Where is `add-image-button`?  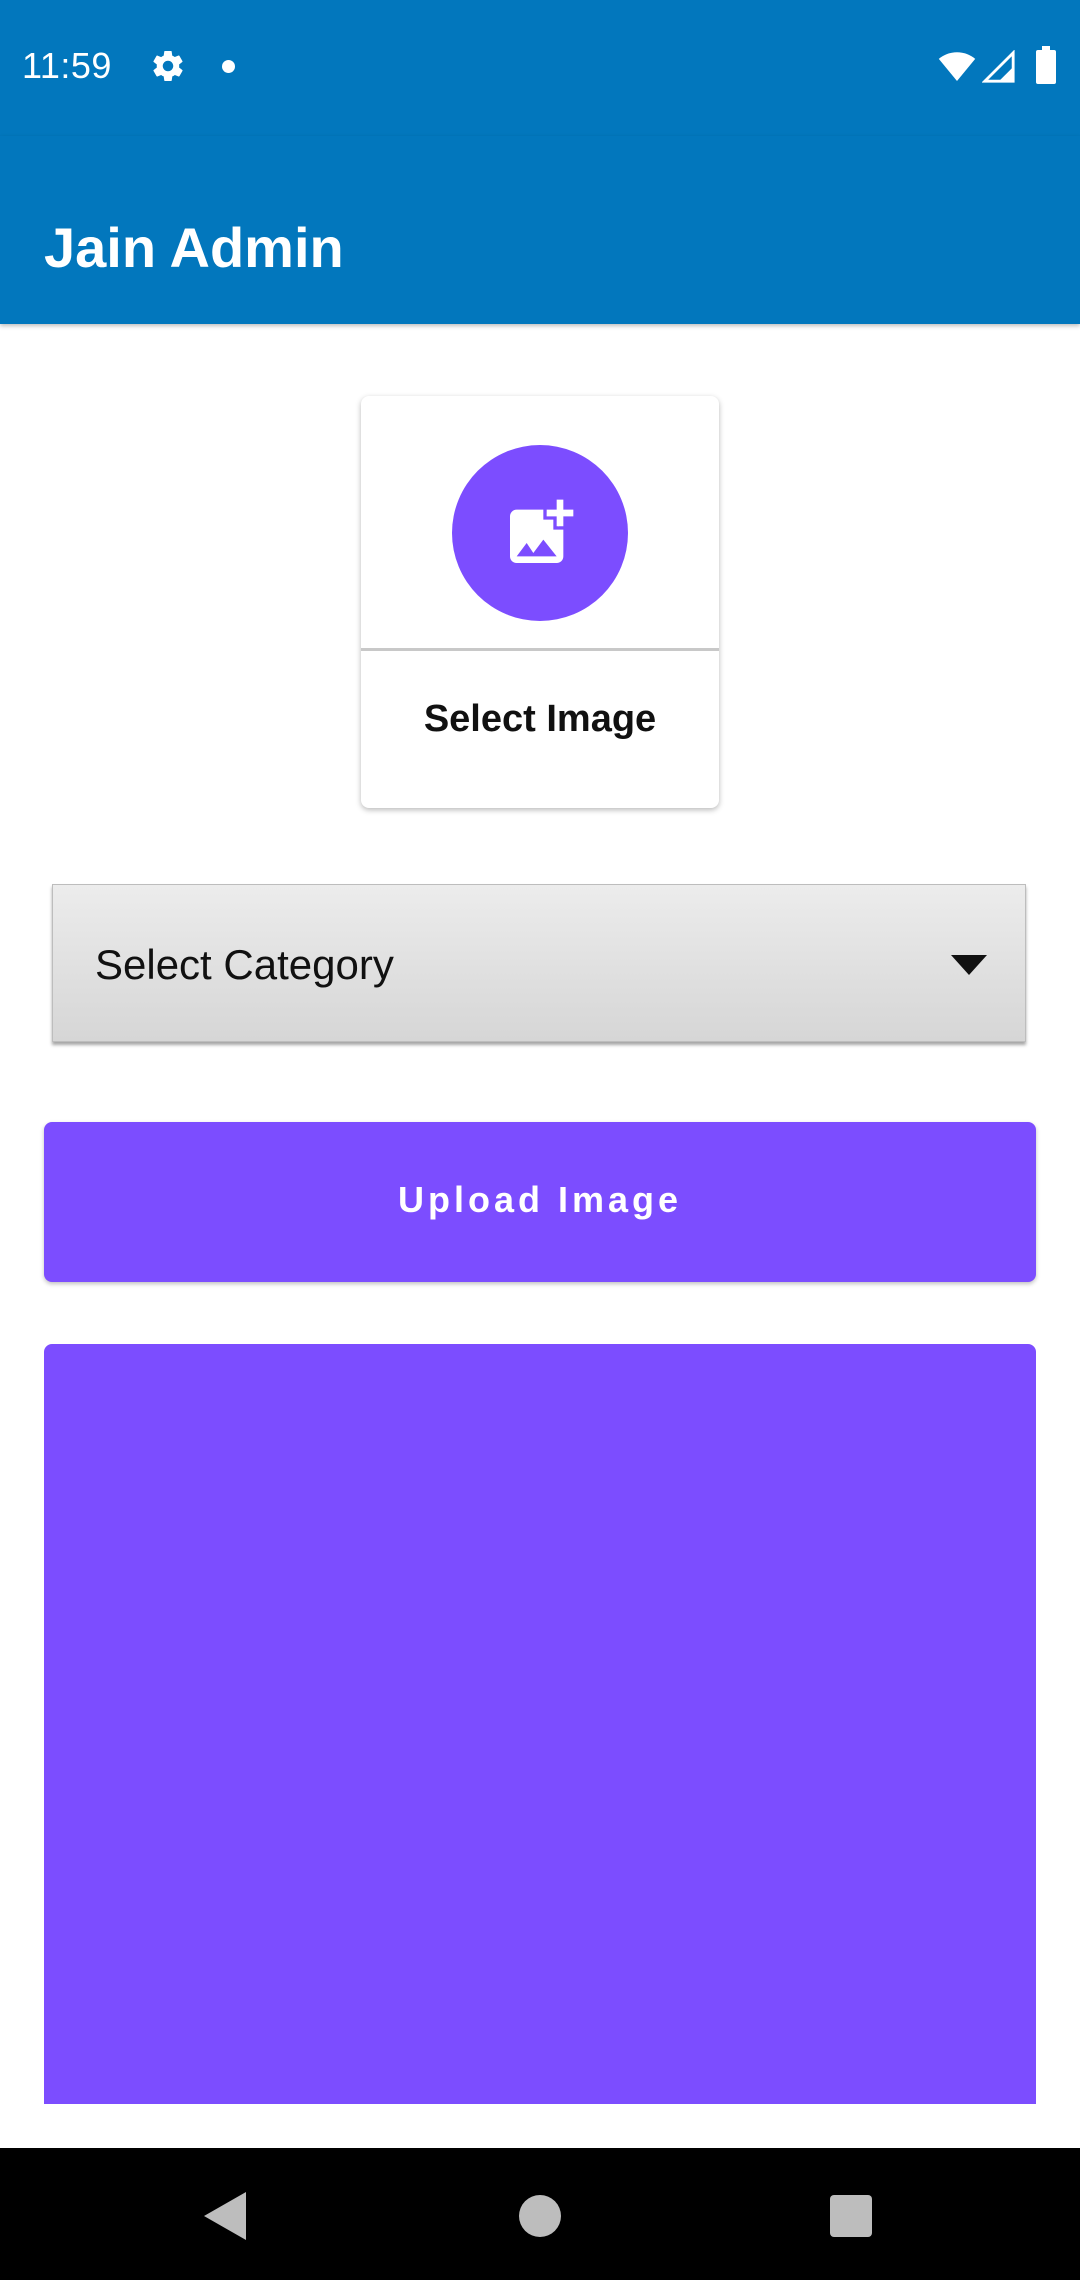 add-image-button is located at coordinates (540, 533).